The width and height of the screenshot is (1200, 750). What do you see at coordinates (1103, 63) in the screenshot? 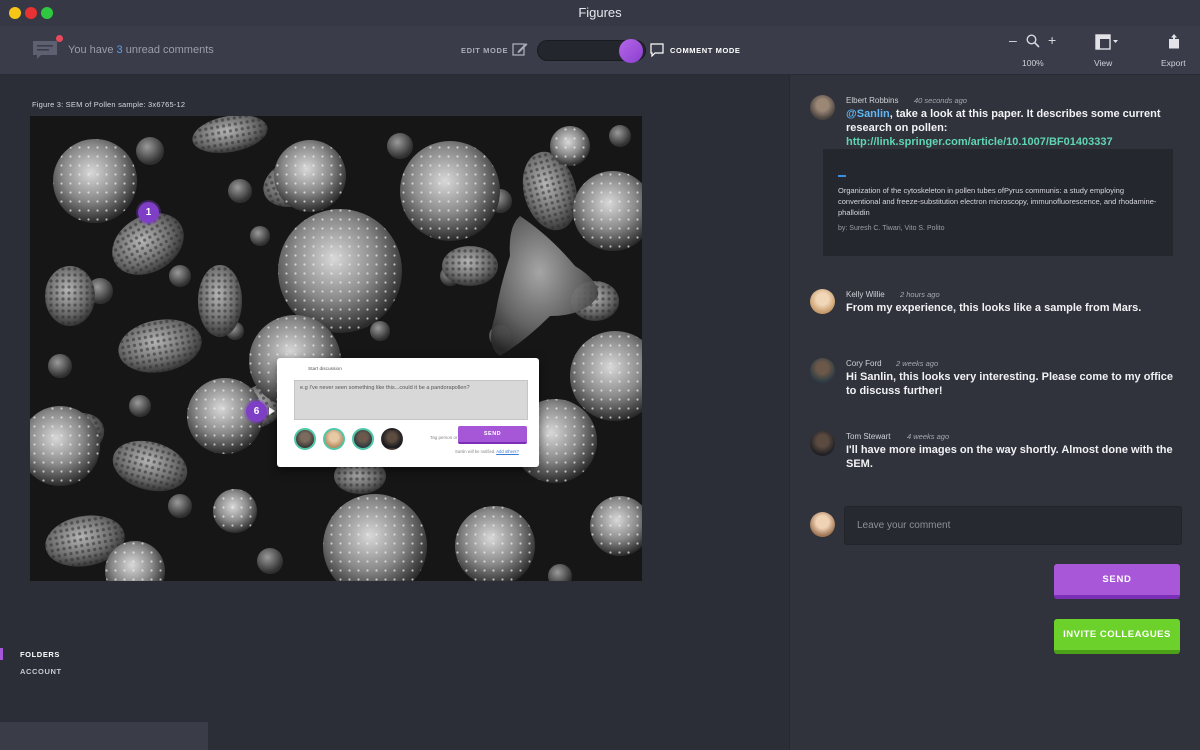
I see `view-label: View` at bounding box center [1103, 63].